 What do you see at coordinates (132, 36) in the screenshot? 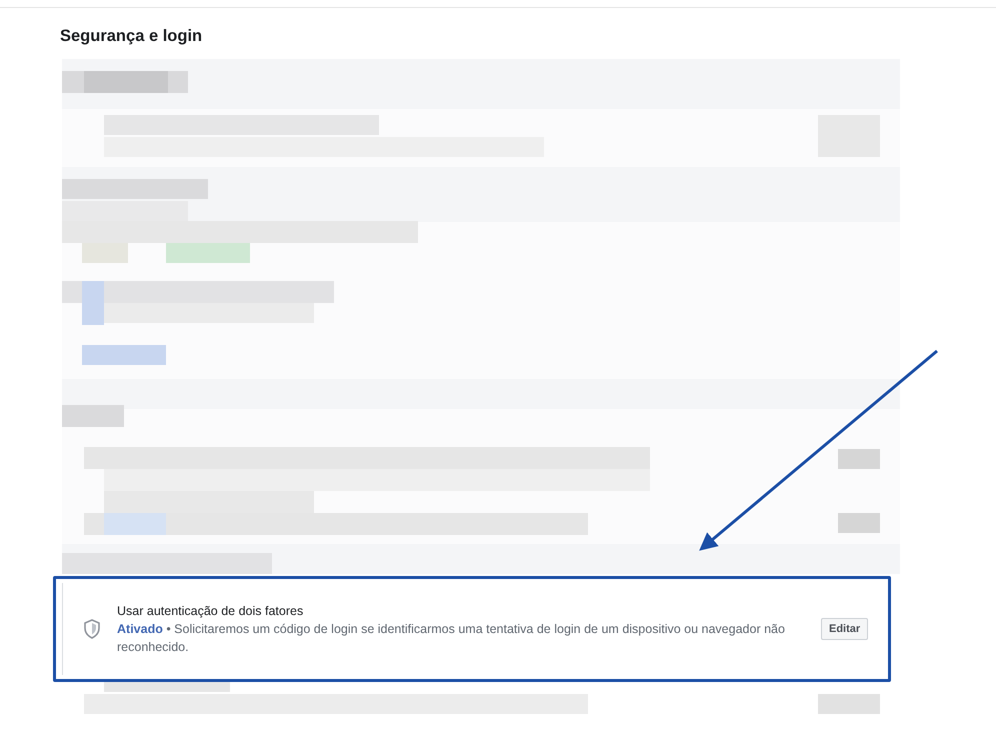
I see `page-title: Segurança e login` at bounding box center [132, 36].